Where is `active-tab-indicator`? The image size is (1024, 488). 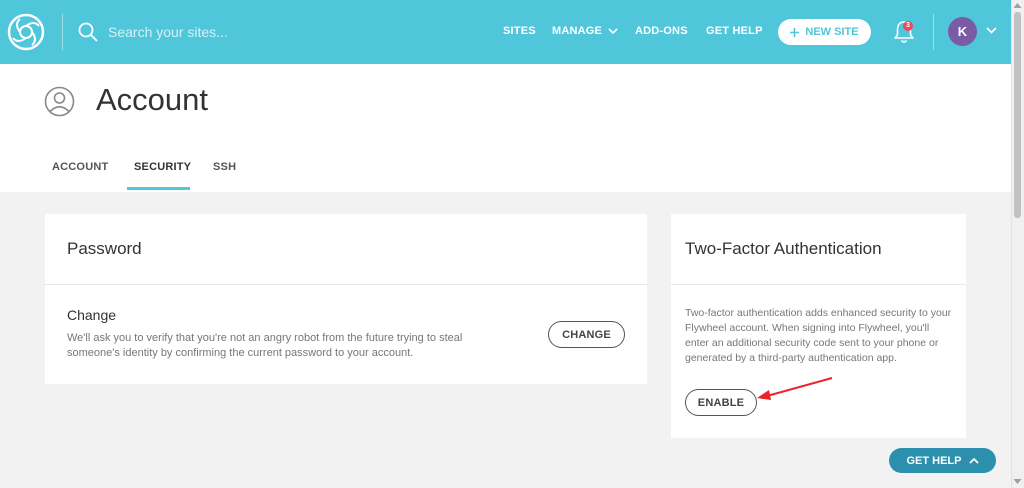 active-tab-indicator is located at coordinates (158, 188).